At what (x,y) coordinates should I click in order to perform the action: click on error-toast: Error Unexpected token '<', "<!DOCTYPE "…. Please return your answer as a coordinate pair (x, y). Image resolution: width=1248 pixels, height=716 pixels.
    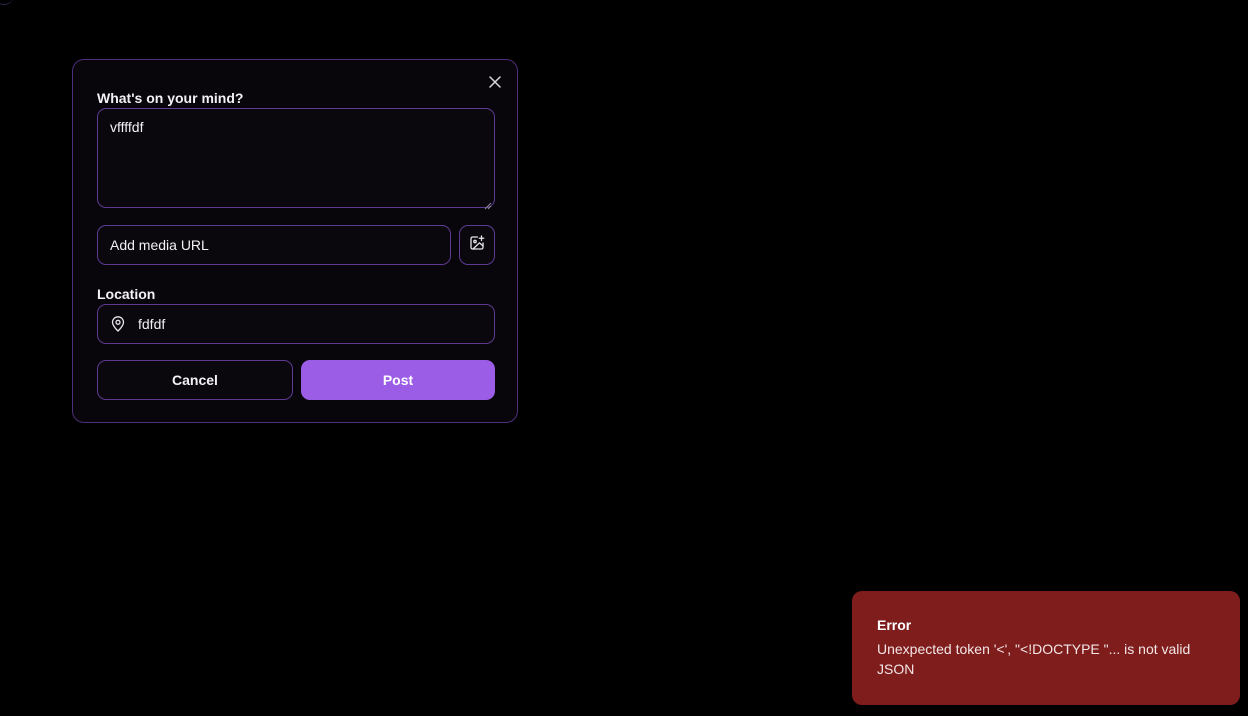
    Looking at the image, I should click on (1046, 648).